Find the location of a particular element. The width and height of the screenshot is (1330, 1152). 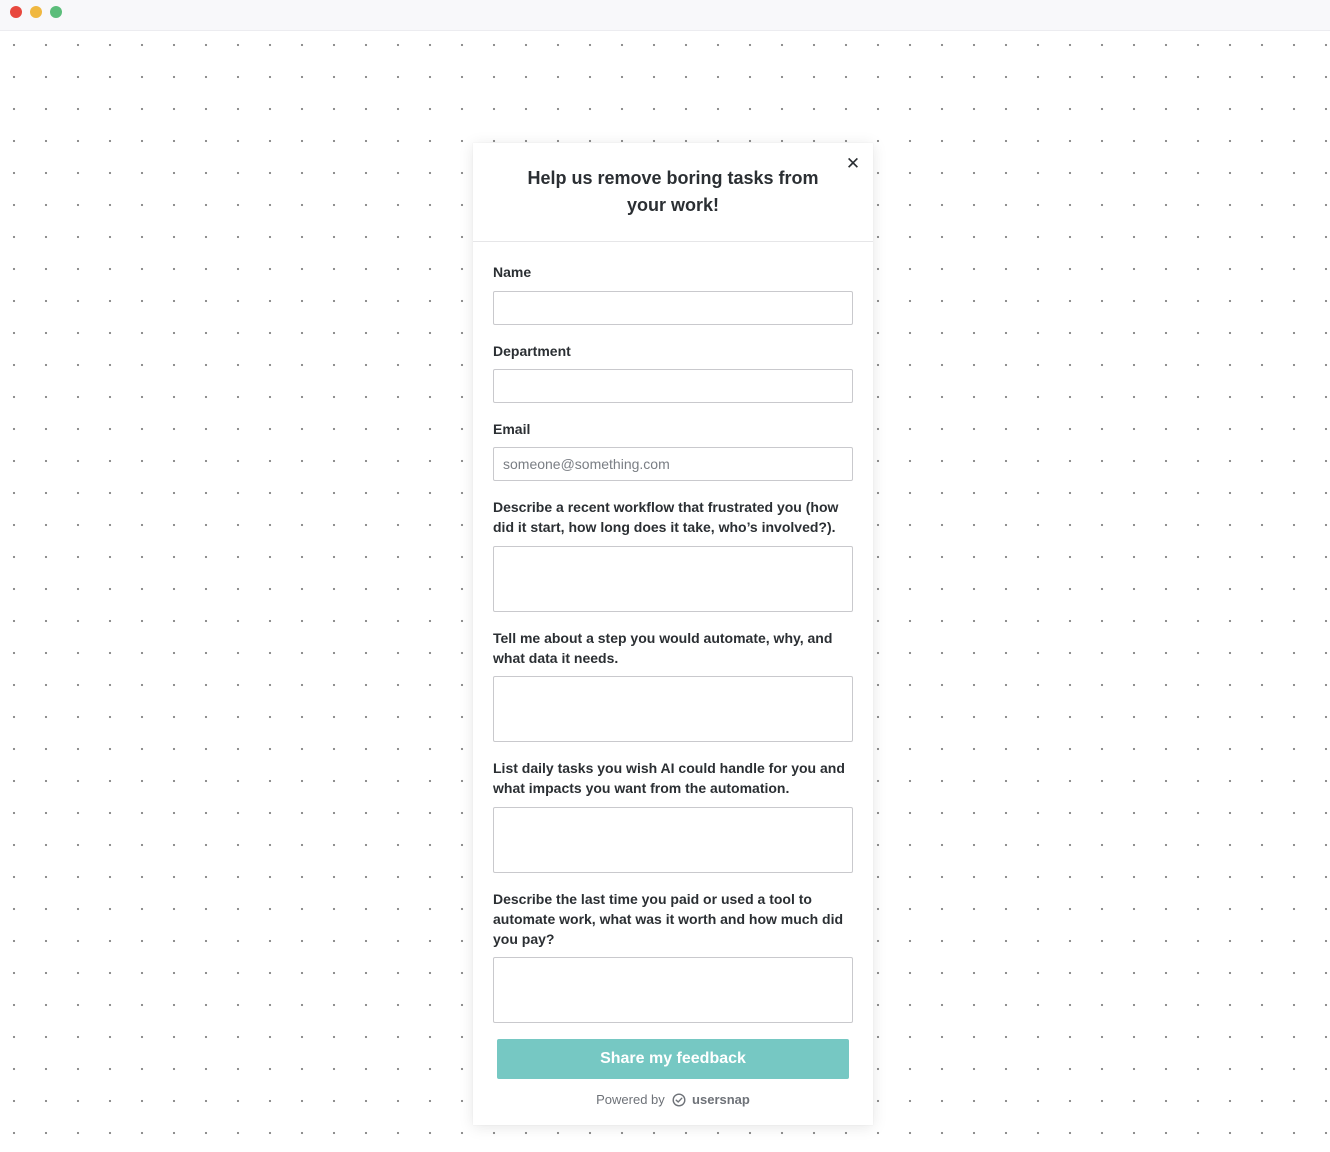

close-icon: ✕ is located at coordinates (853, 164).